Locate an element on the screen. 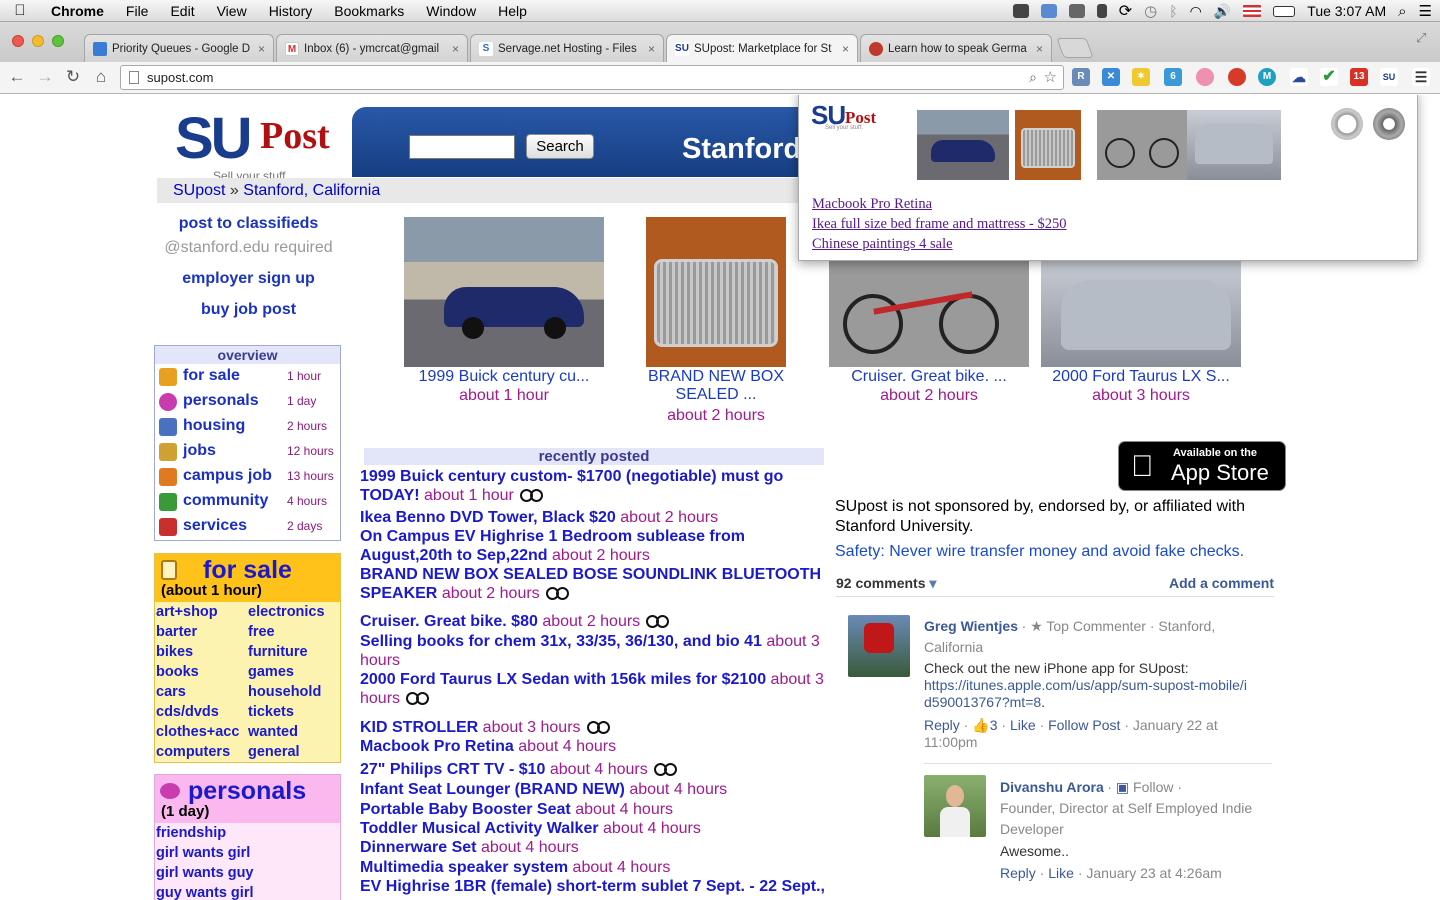  post-item: Multimedia speaker system about 4 hours is located at coordinates (595, 867).